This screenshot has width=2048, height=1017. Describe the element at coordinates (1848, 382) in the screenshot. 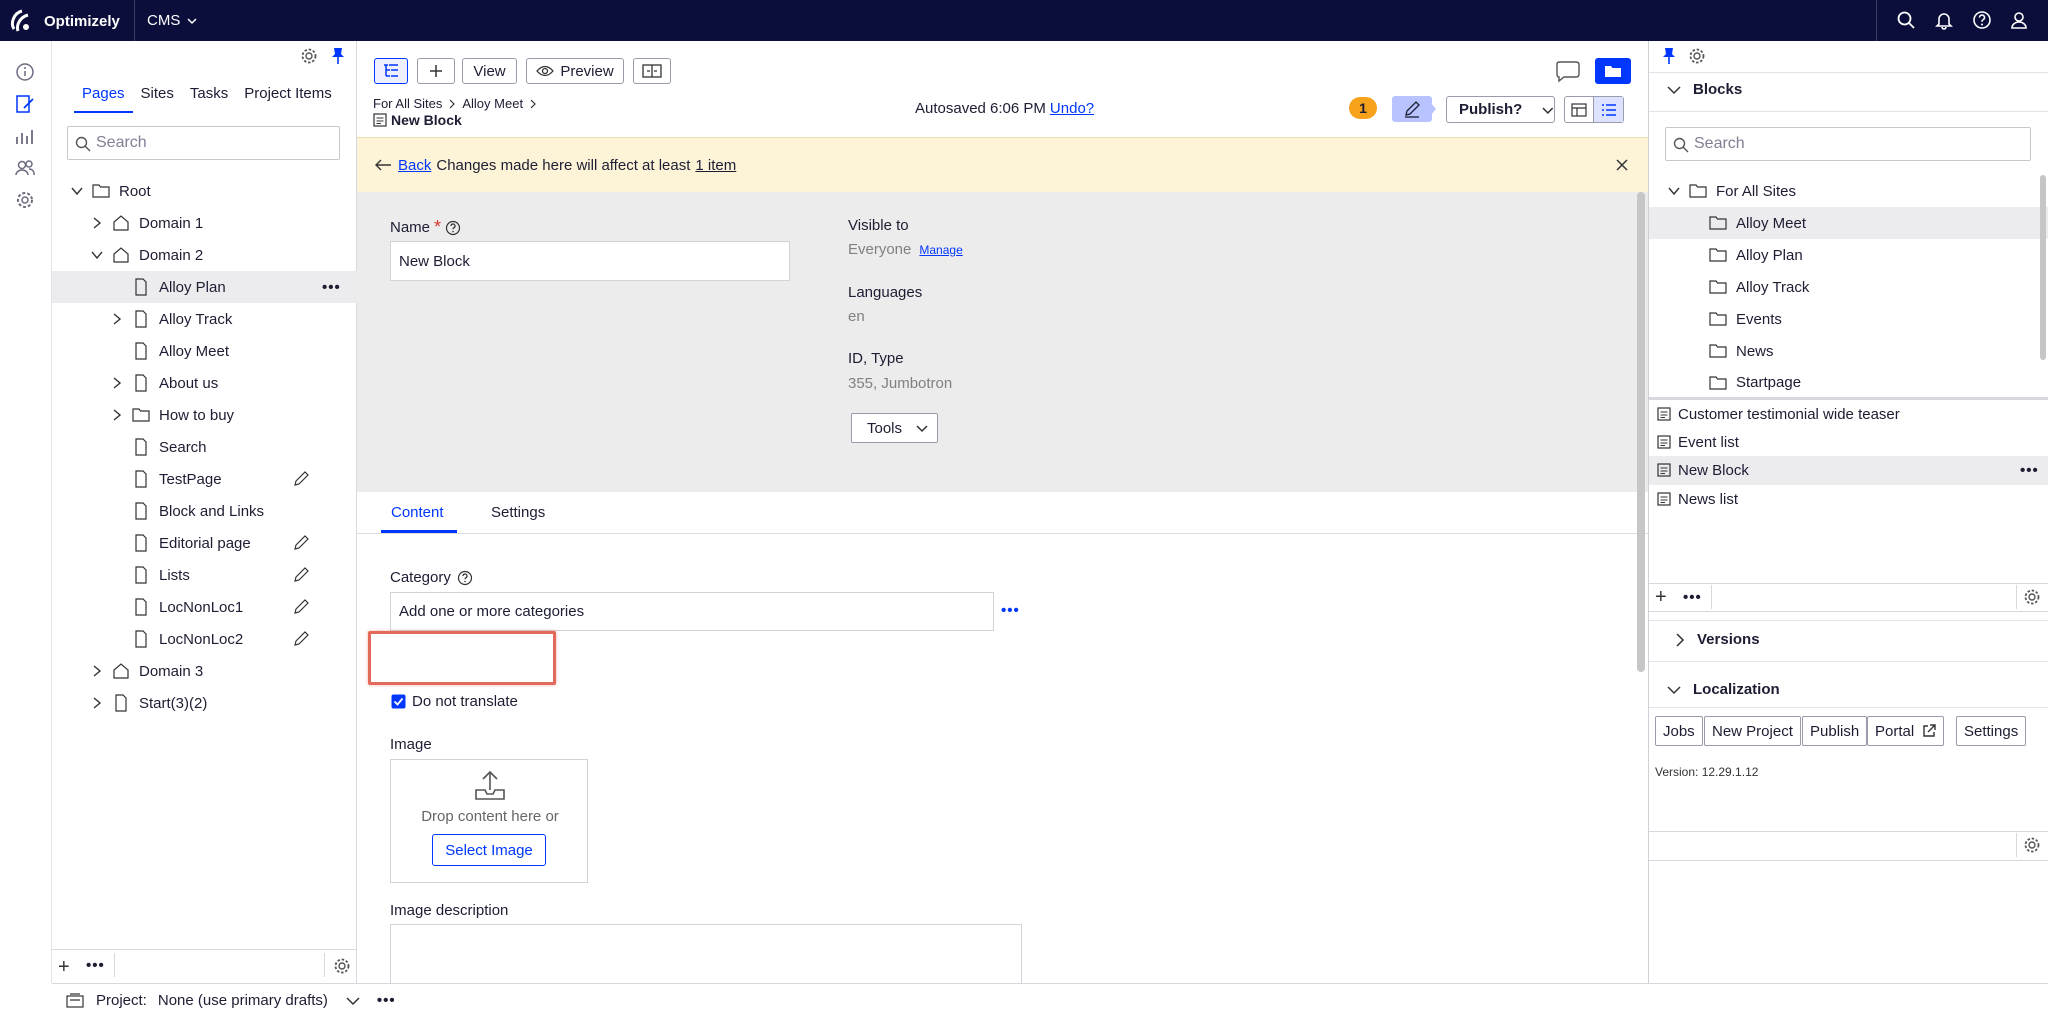

I see `folder-item-startpage: Startpage` at that location.